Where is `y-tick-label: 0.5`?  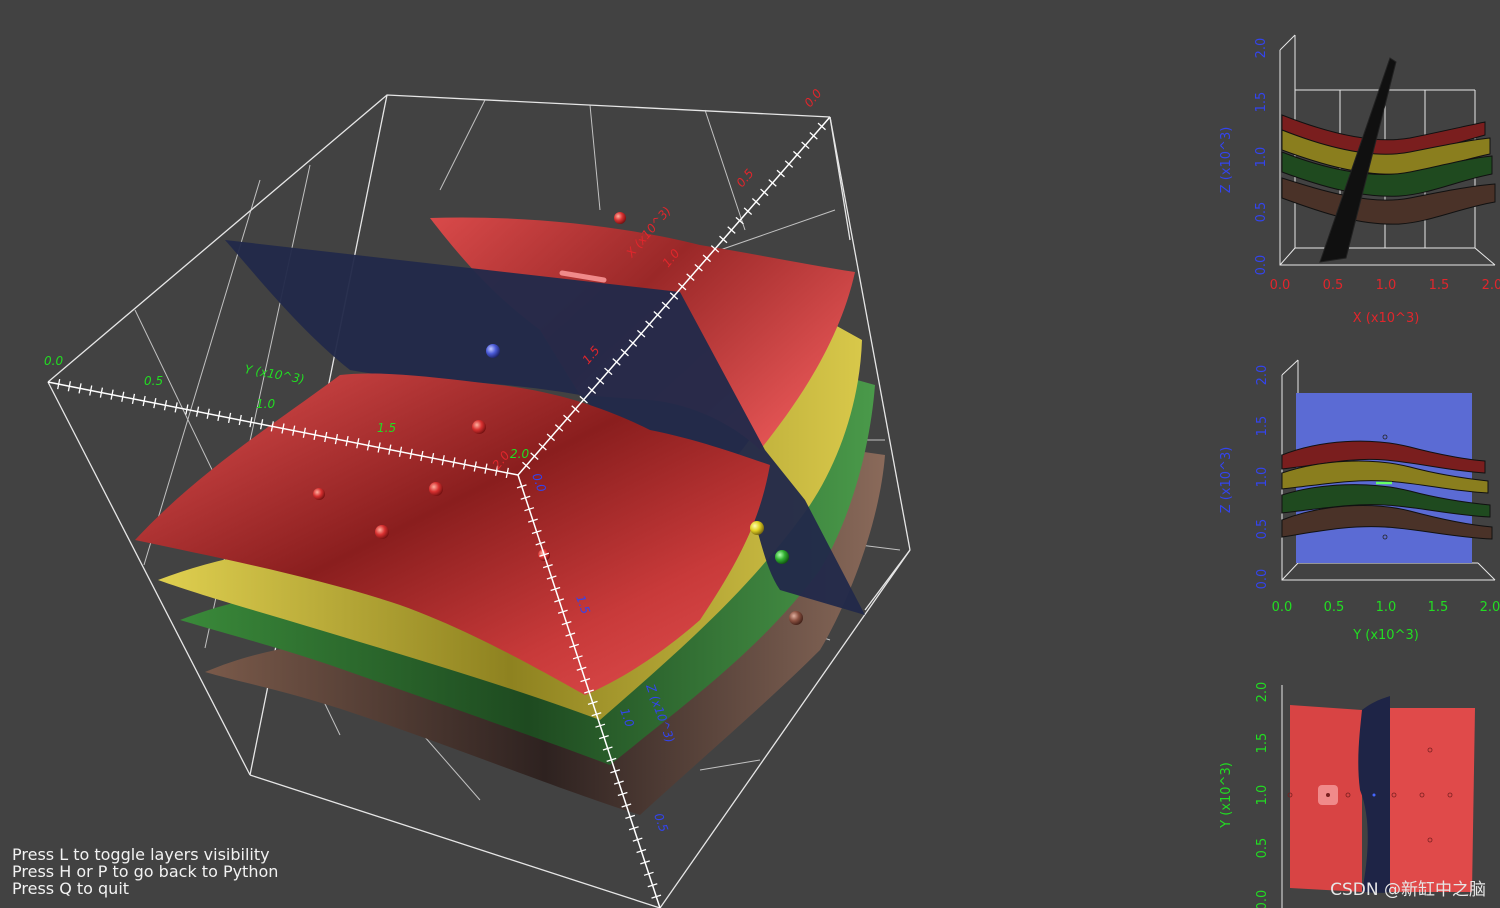
y-tick-label: 0.5 is located at coordinates (153, 381).